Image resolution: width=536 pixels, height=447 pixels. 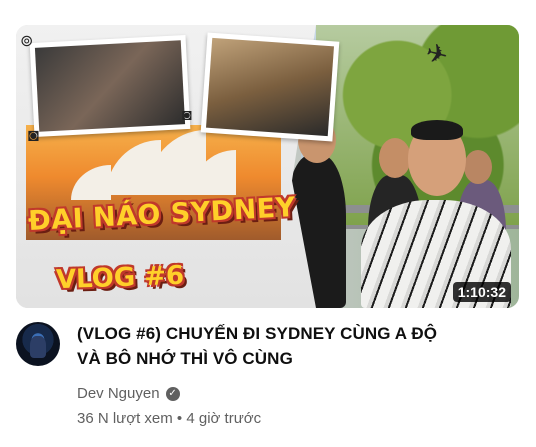 What do you see at coordinates (27, 41) in the screenshot?
I see `pin-icon: ⊚` at bounding box center [27, 41].